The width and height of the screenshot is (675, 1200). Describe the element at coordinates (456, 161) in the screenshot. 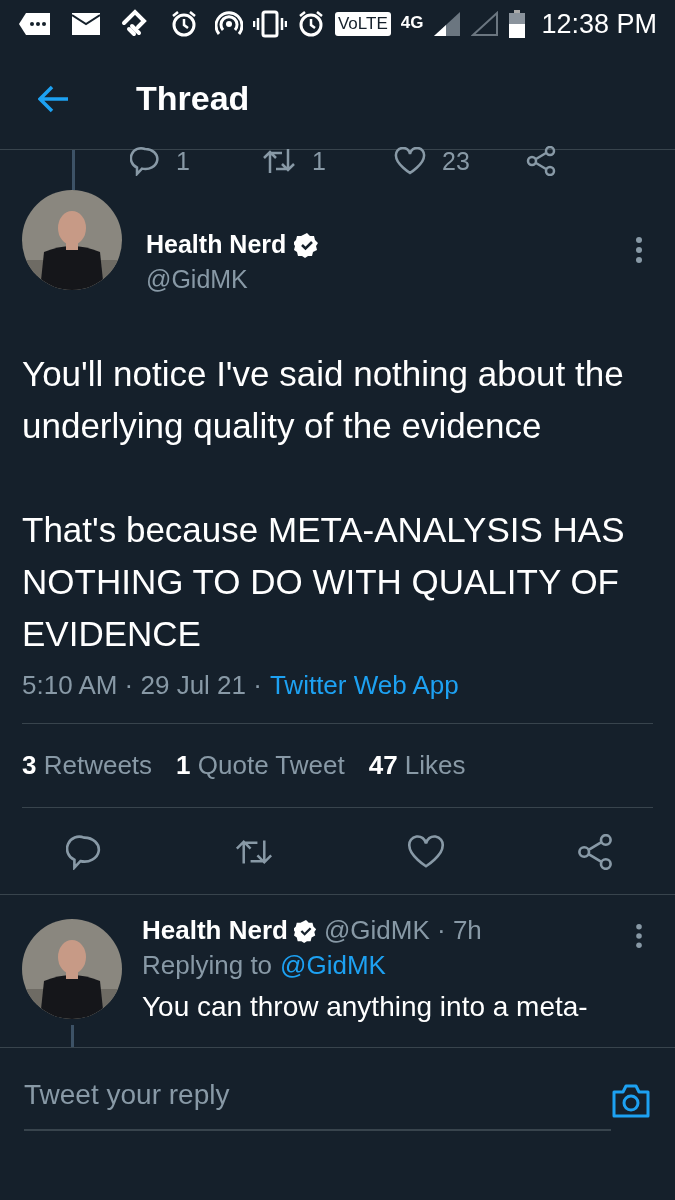

I see `like-count: 23` at that location.